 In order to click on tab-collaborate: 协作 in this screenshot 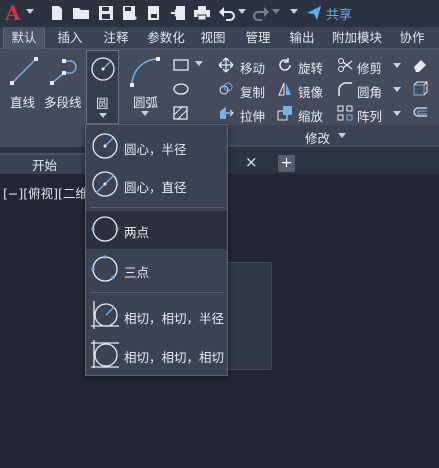, I will do `click(412, 38)`.